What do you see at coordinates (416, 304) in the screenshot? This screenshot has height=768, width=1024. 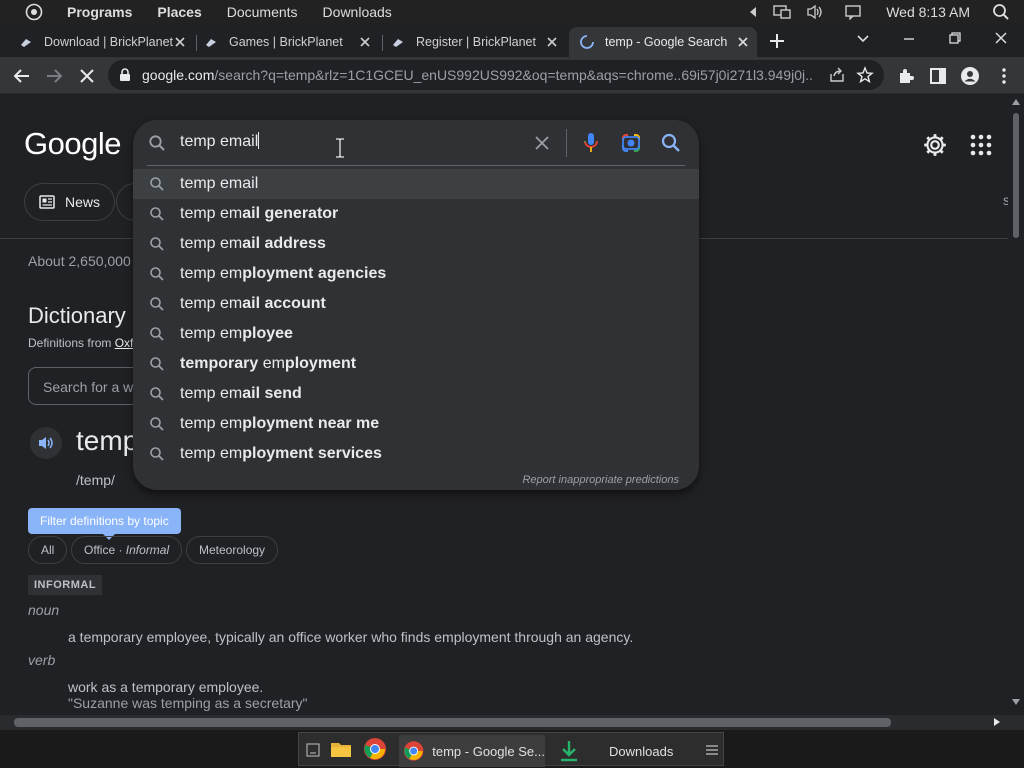 I see `suggestion-item: temp email account` at bounding box center [416, 304].